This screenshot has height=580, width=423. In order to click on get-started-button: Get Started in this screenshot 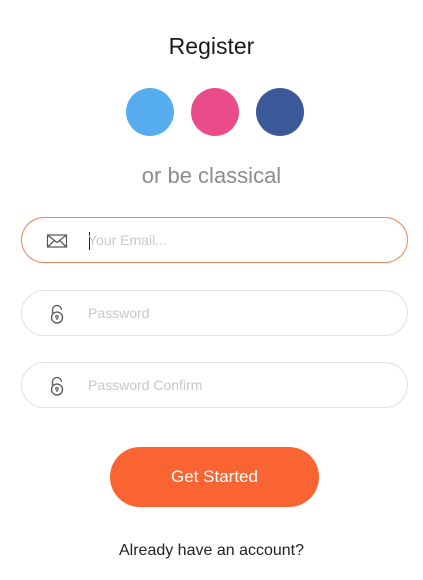, I will do `click(214, 477)`.